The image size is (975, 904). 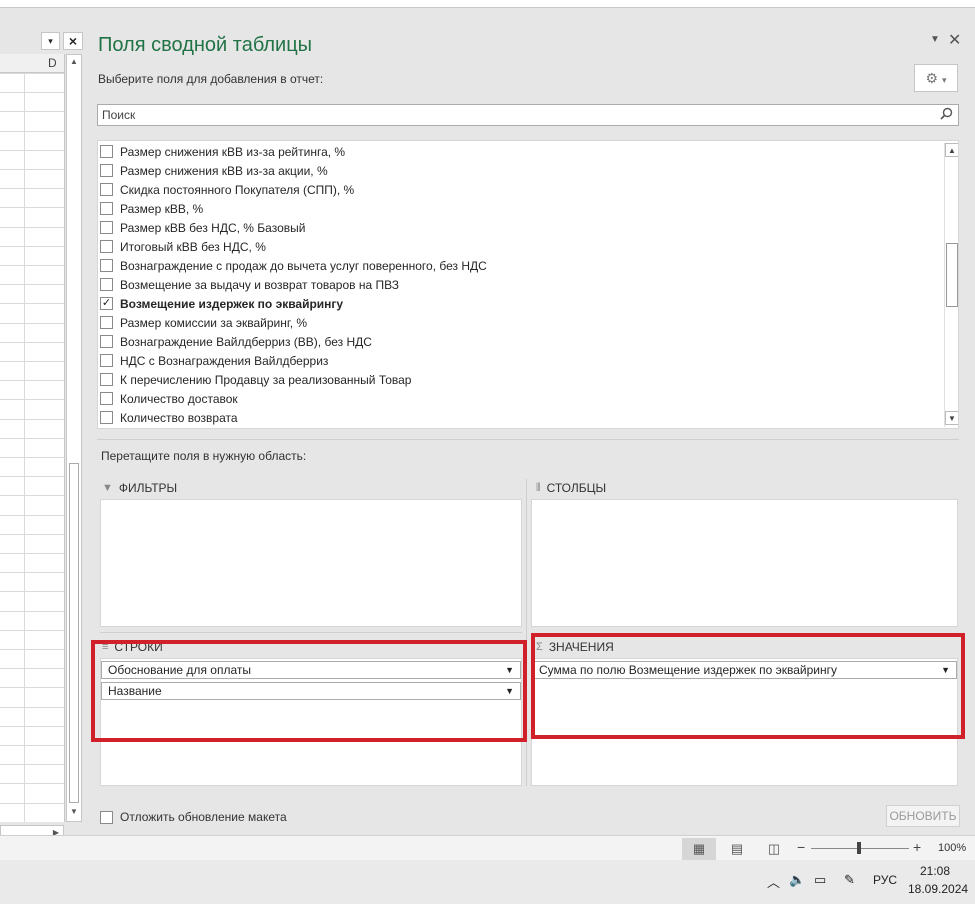 I want to click on defer-checkbox, so click(x=106, y=817).